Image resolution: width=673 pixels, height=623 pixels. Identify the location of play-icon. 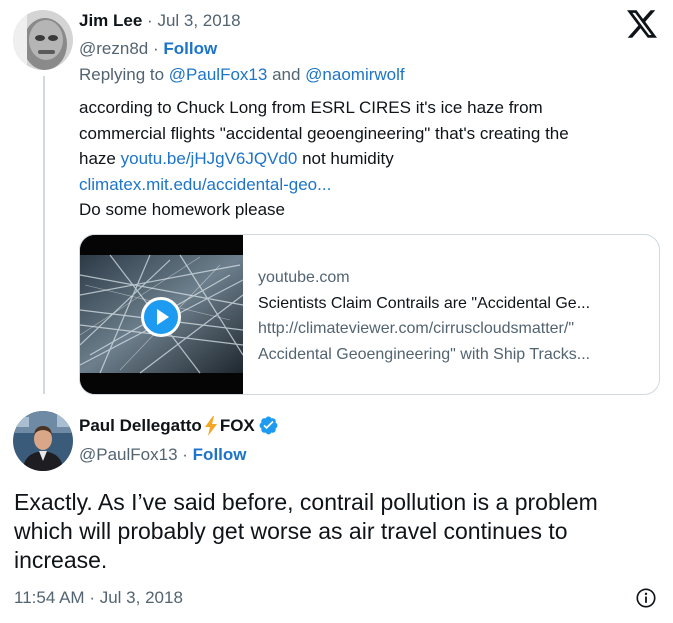
(161, 317).